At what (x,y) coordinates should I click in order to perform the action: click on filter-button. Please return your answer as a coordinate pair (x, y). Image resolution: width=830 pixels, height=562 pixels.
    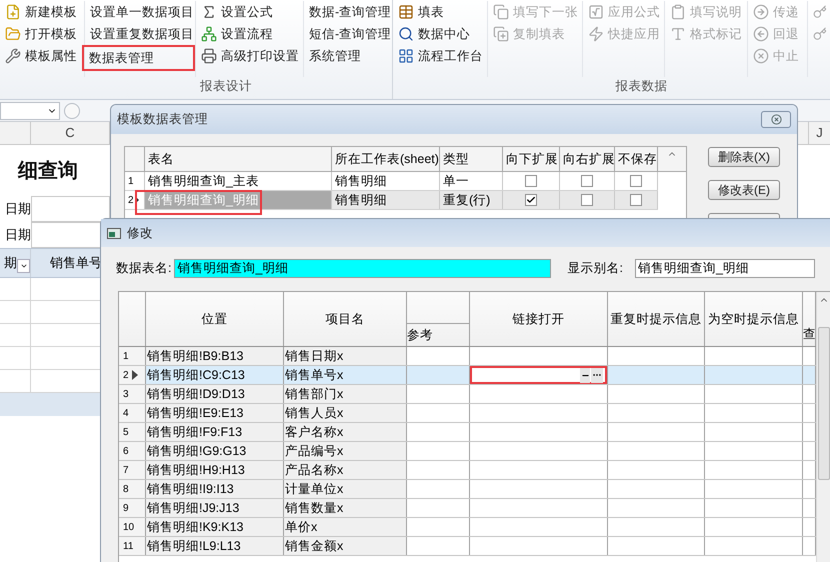
    Looking at the image, I should click on (23, 266).